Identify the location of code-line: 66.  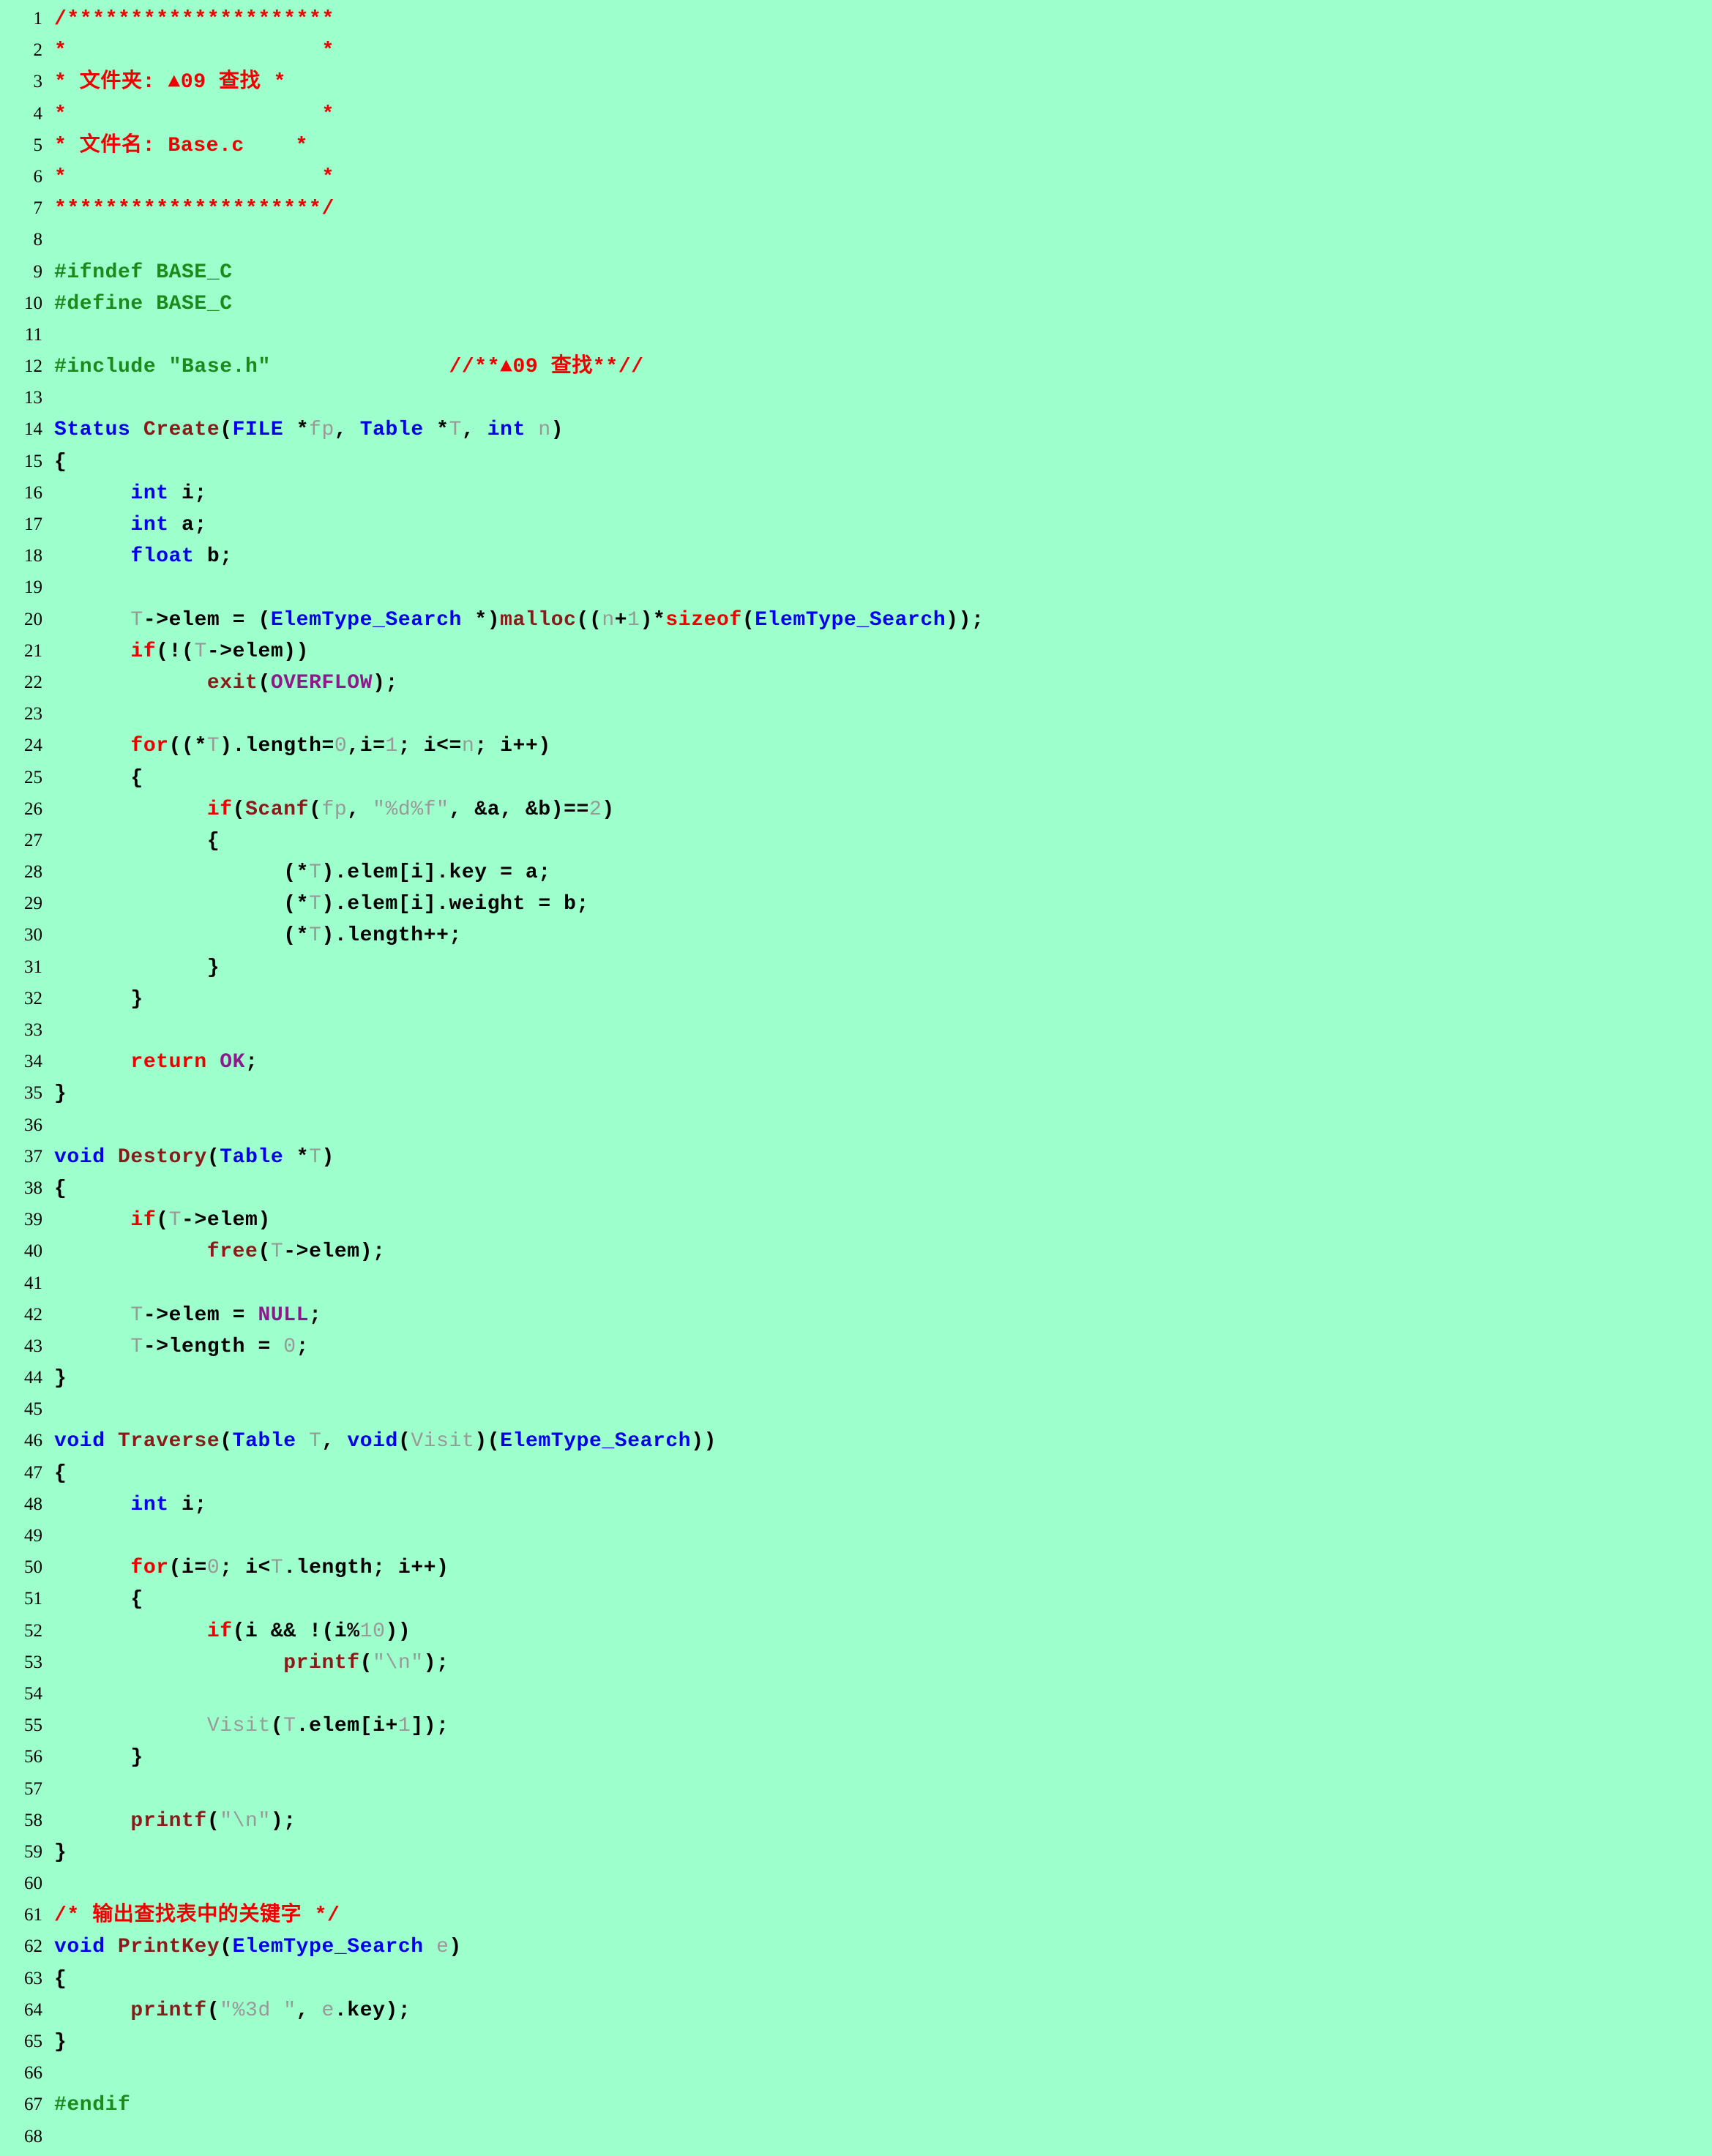
(856, 2073).